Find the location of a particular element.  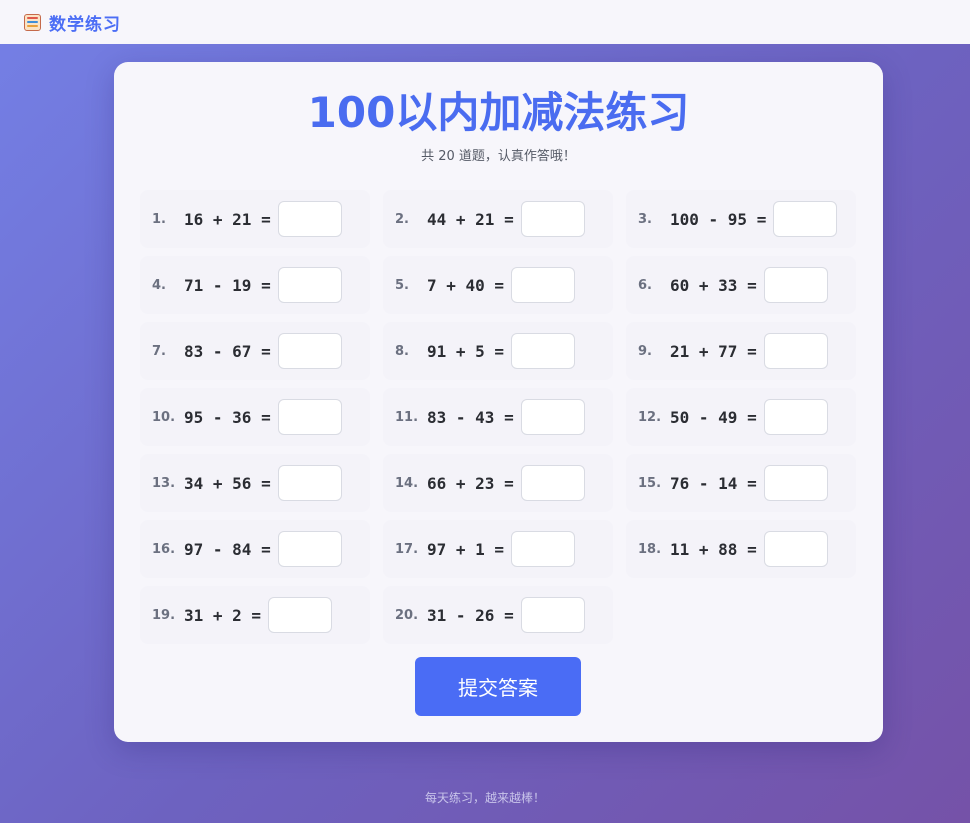

problem-expression: 97 - 84 = is located at coordinates (227, 549).